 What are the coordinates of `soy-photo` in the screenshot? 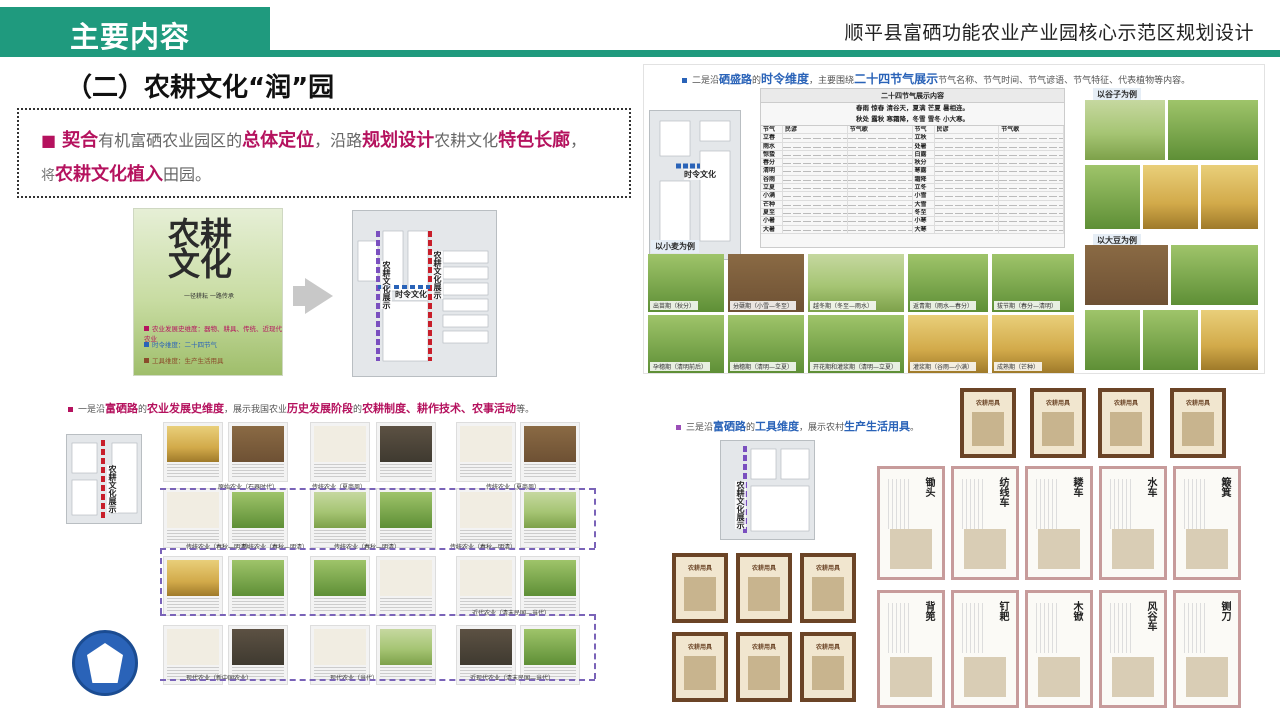 It's located at (1214, 275).